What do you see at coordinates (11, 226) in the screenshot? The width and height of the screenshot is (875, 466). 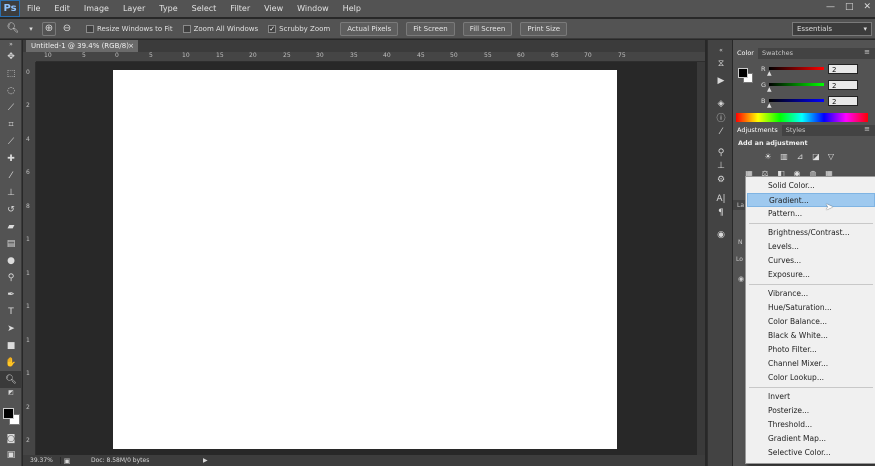 I see `eraser-tool-icon: ▰` at bounding box center [11, 226].